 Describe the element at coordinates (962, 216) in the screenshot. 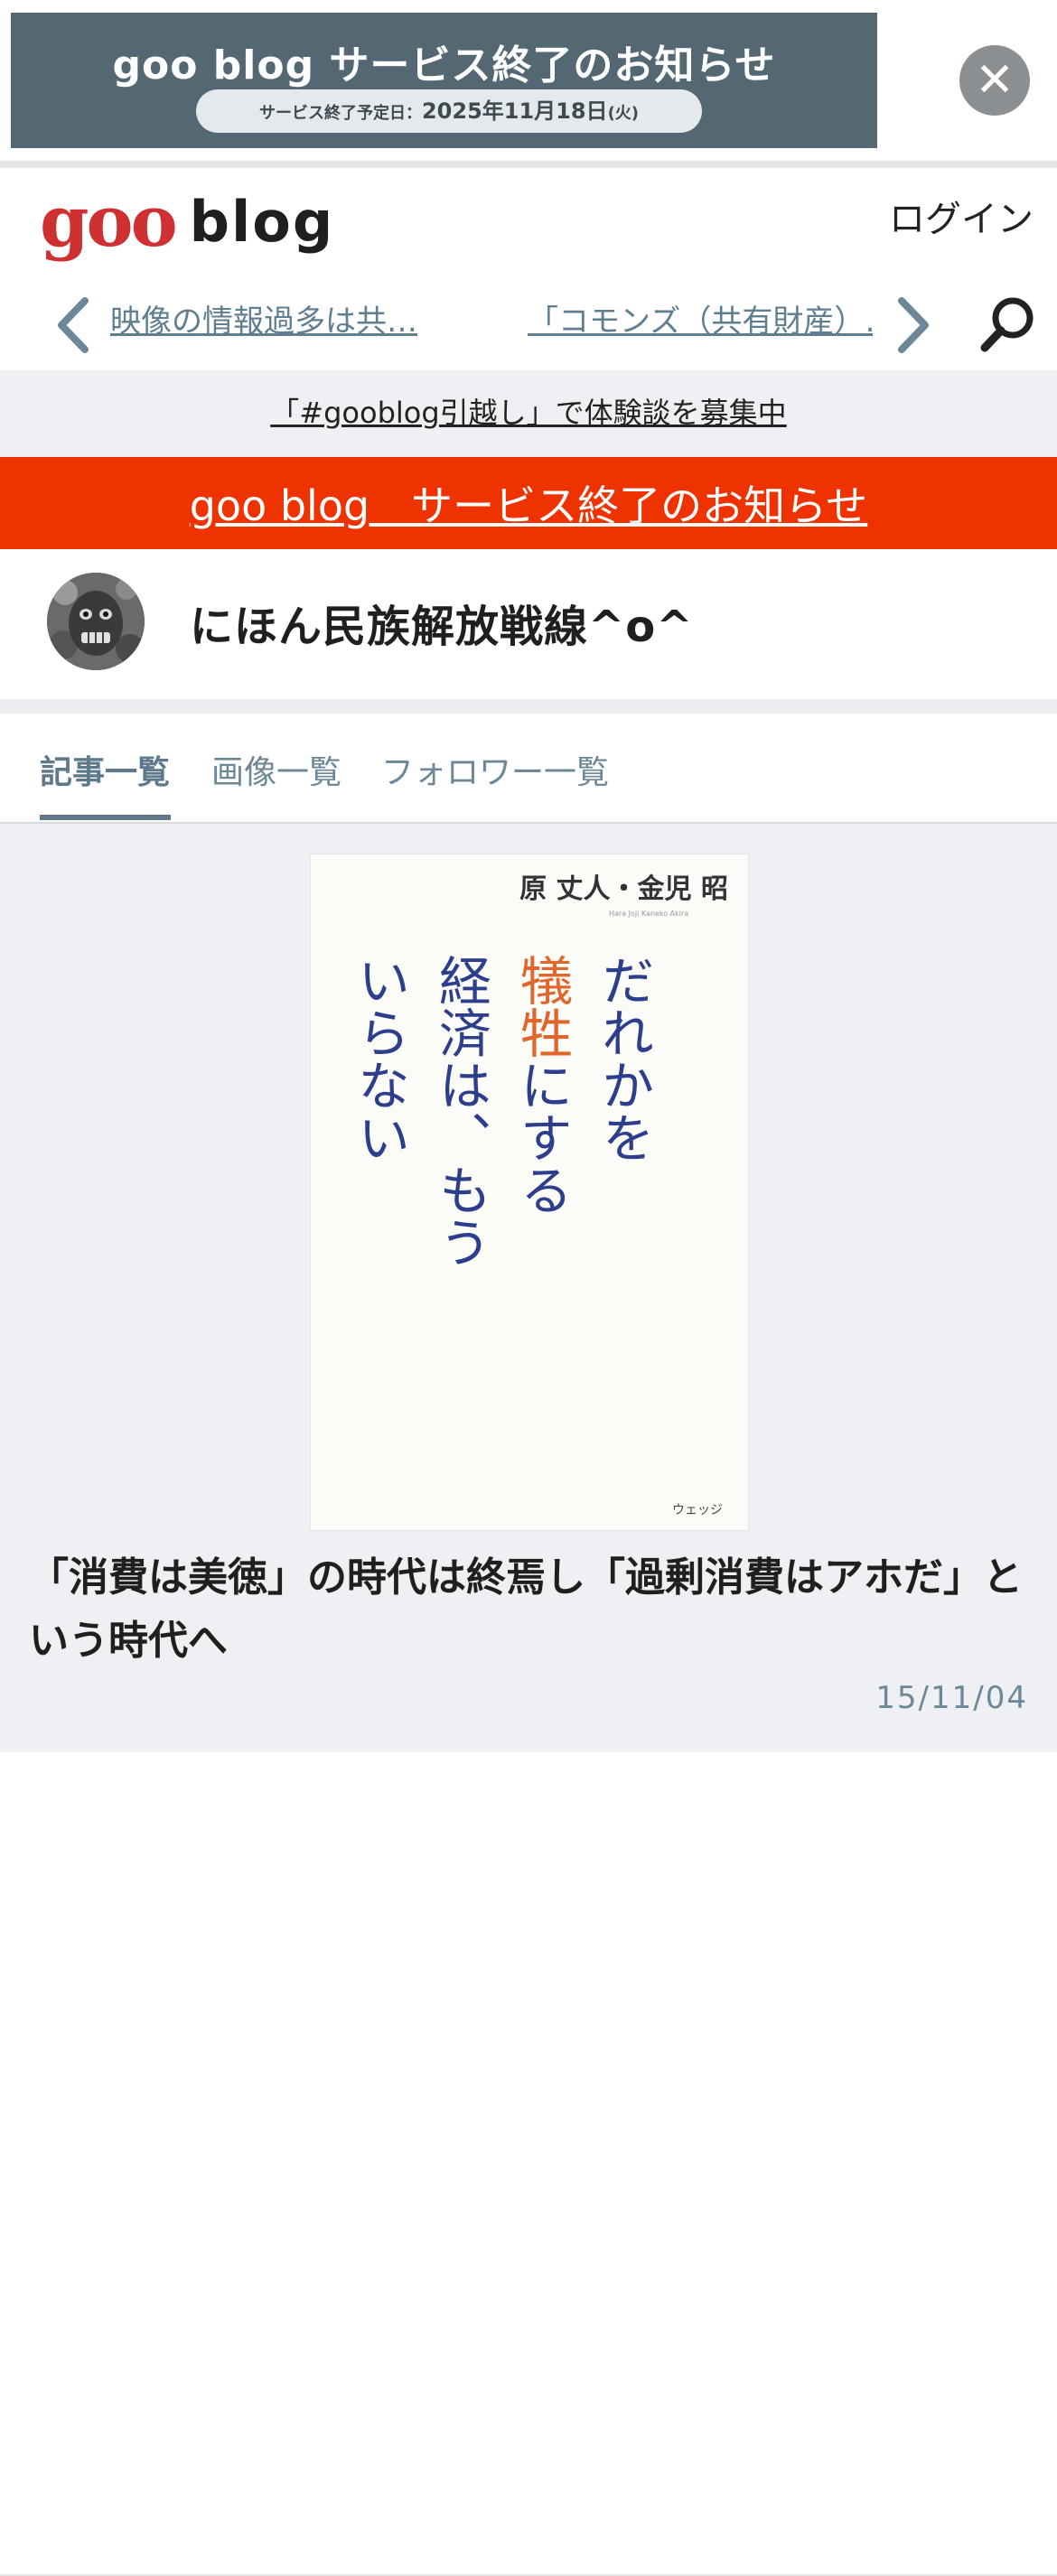

I see `login-link: ログイン` at that location.